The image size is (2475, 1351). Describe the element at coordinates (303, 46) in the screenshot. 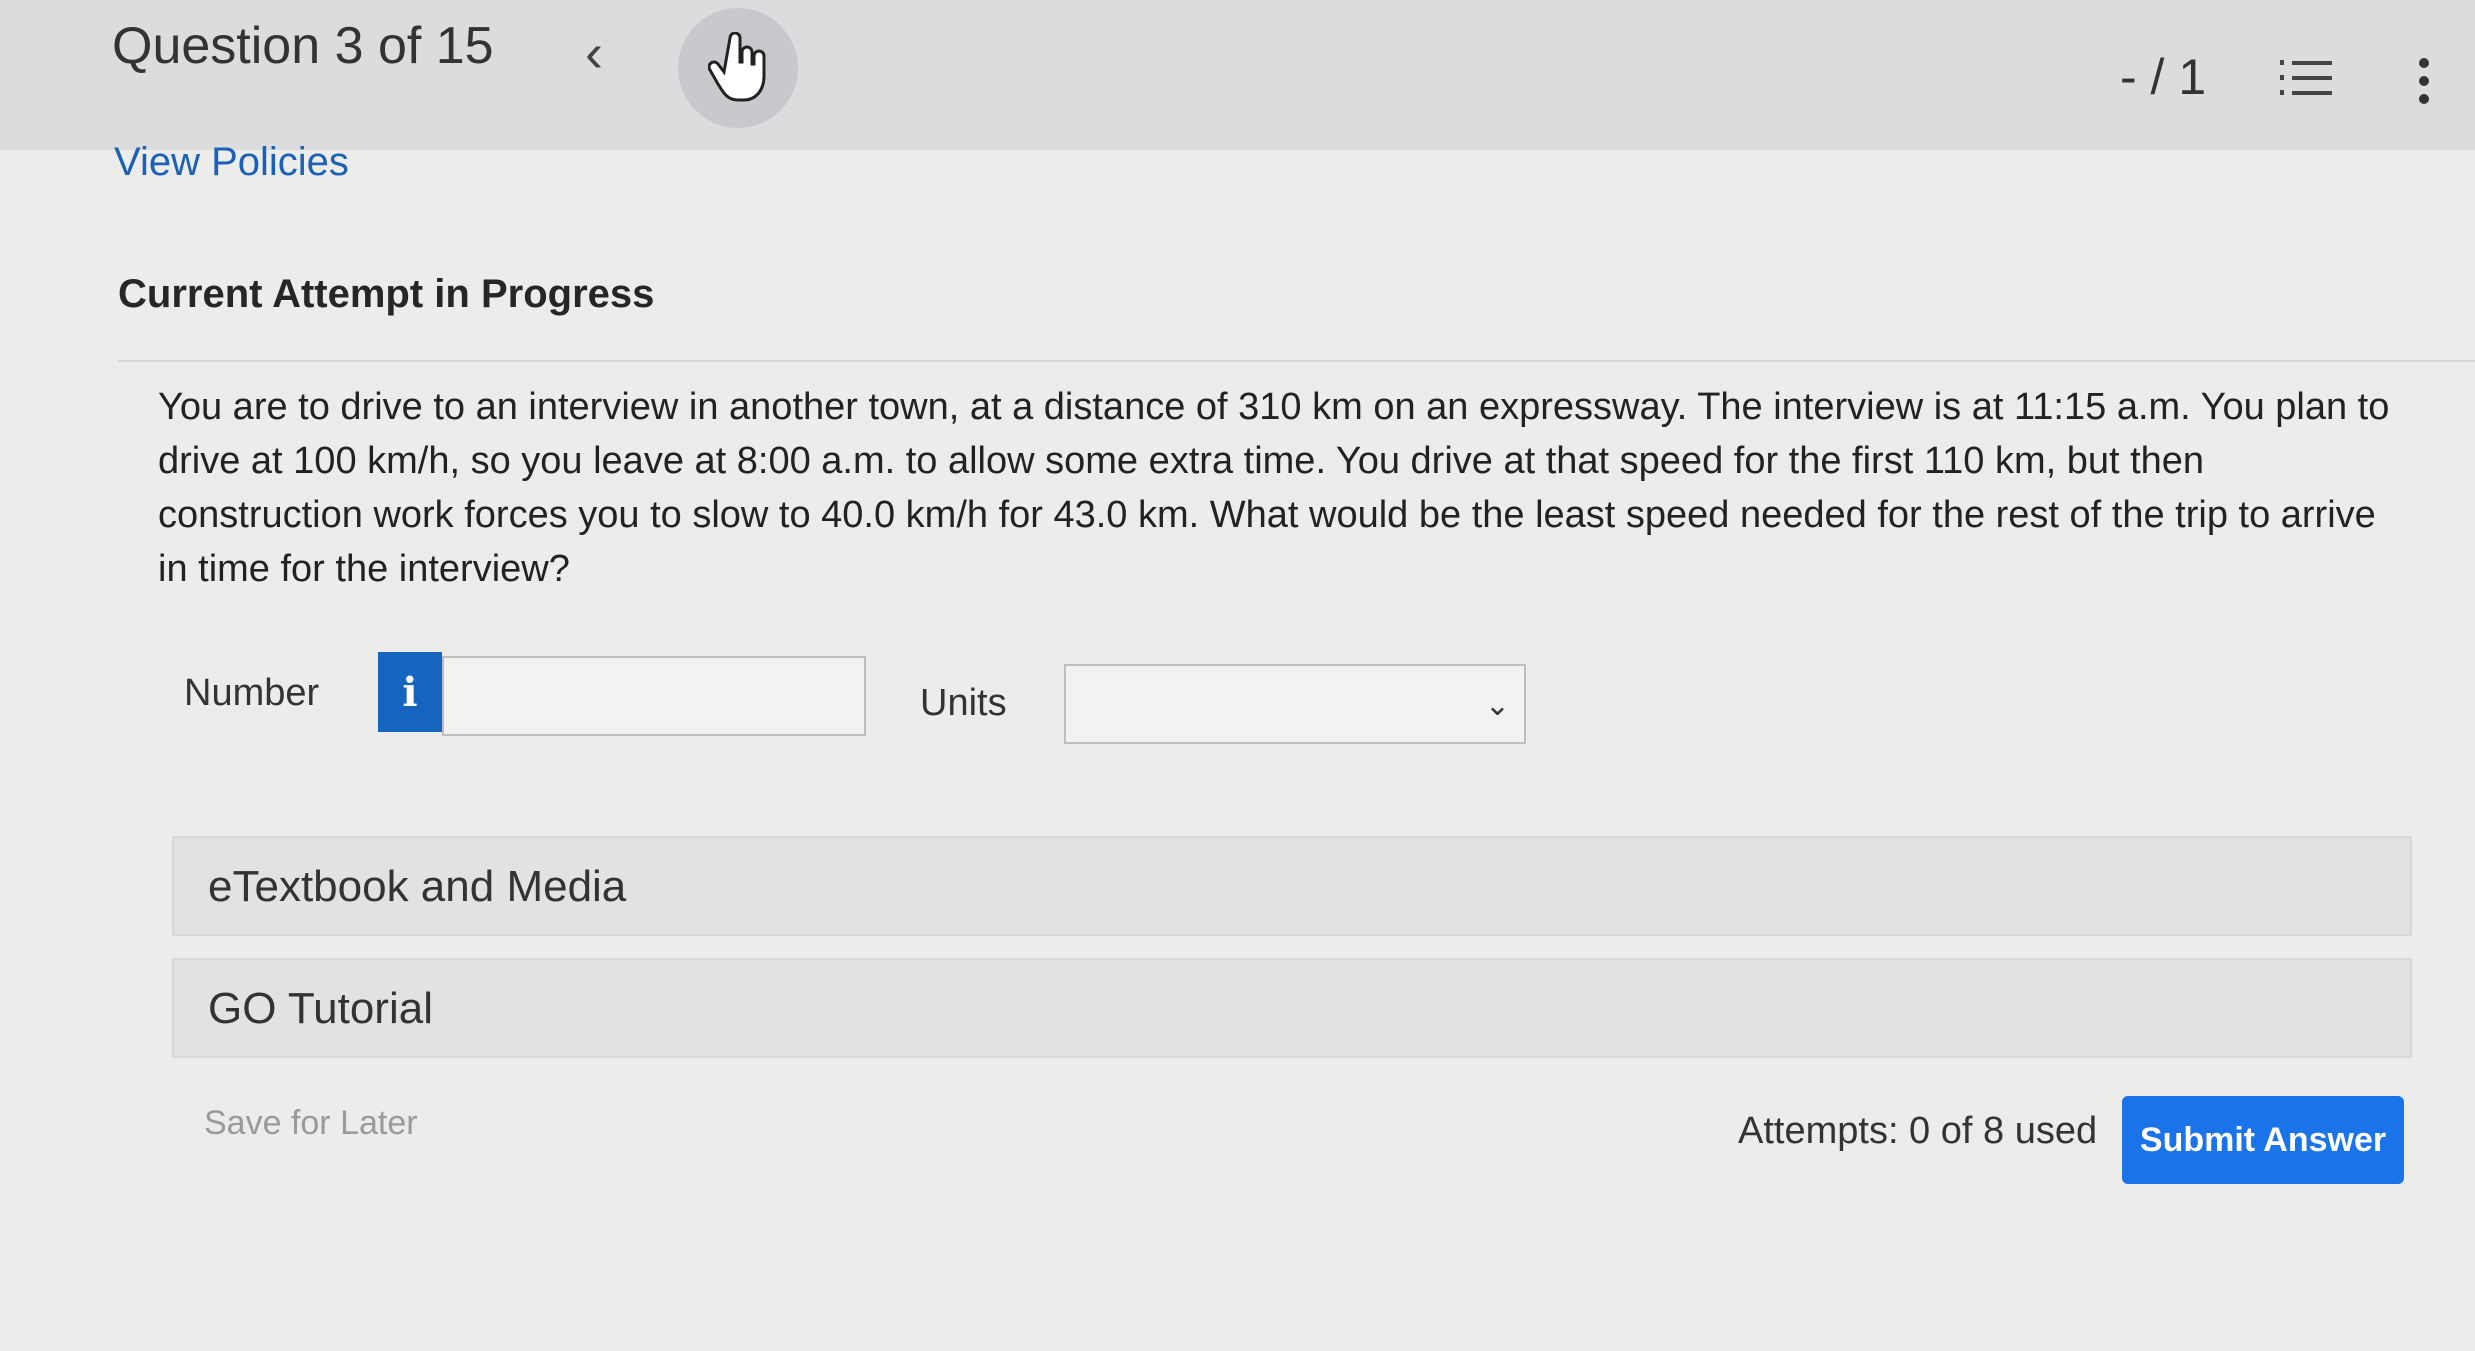

I see `question-progress: Question 3 of 15` at that location.